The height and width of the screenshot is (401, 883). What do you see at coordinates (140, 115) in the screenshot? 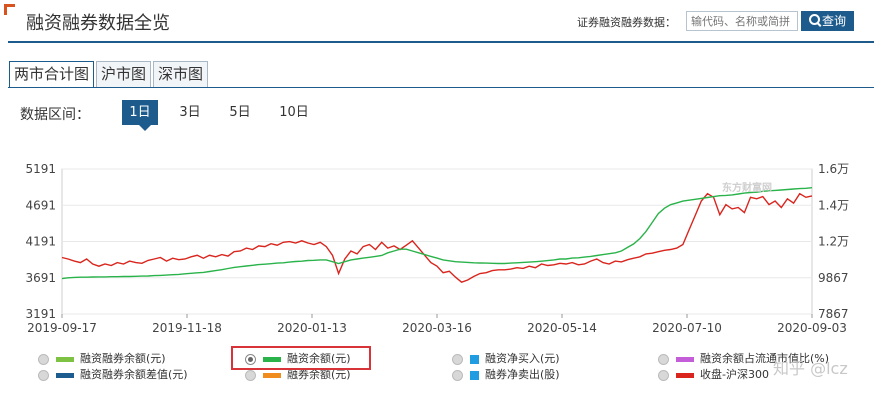
I see `range-1day-button: 1日` at bounding box center [140, 115].